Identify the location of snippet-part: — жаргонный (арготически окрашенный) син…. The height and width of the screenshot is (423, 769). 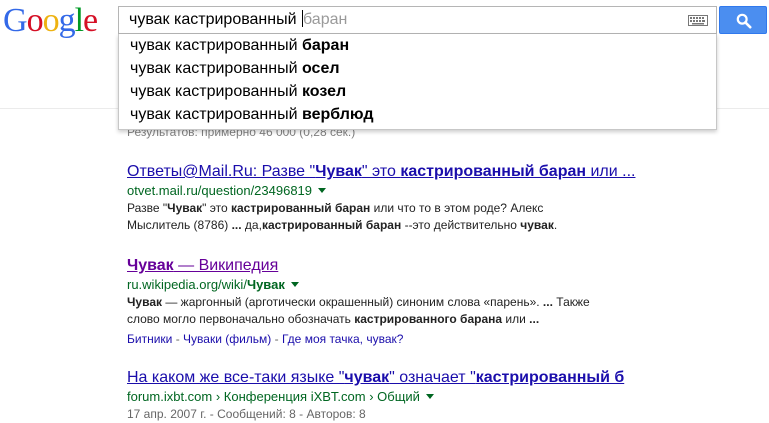
(352, 302).